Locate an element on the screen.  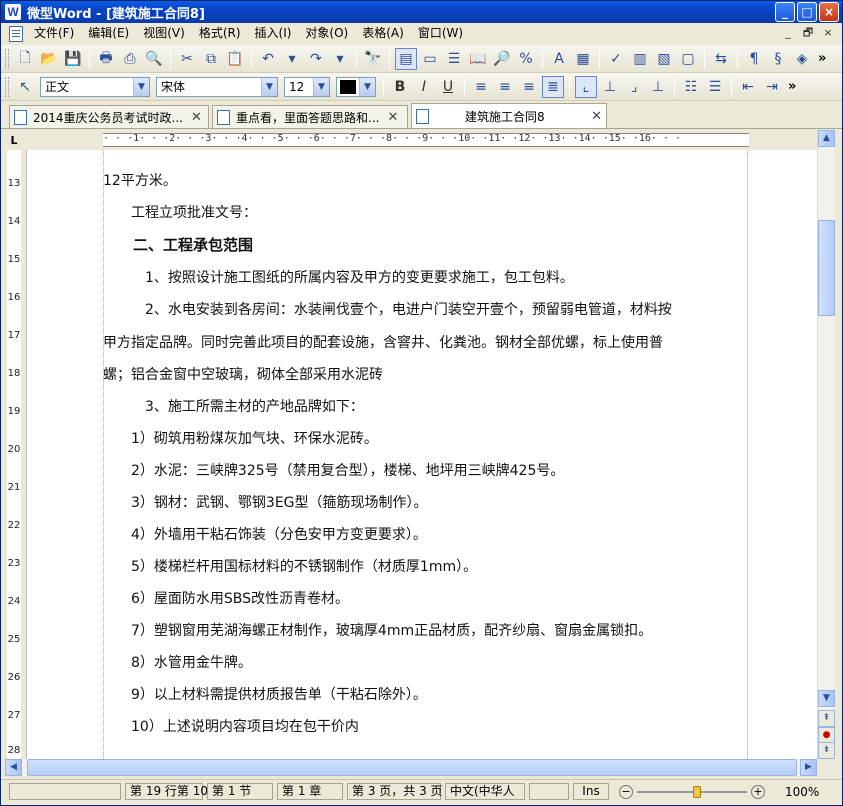
document-text-line: 5）楼梯栏杆用国标材料的不锈钢制作（材质厚1mm）。 is located at coordinates (290, 566).